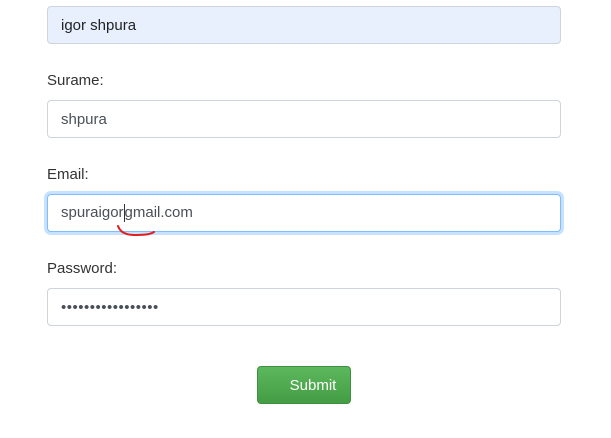 The image size is (611, 438). I want to click on spelling-annotation-mark, so click(136, 231).